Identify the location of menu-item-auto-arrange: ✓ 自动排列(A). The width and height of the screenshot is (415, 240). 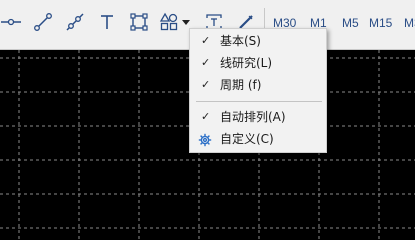
(258, 117).